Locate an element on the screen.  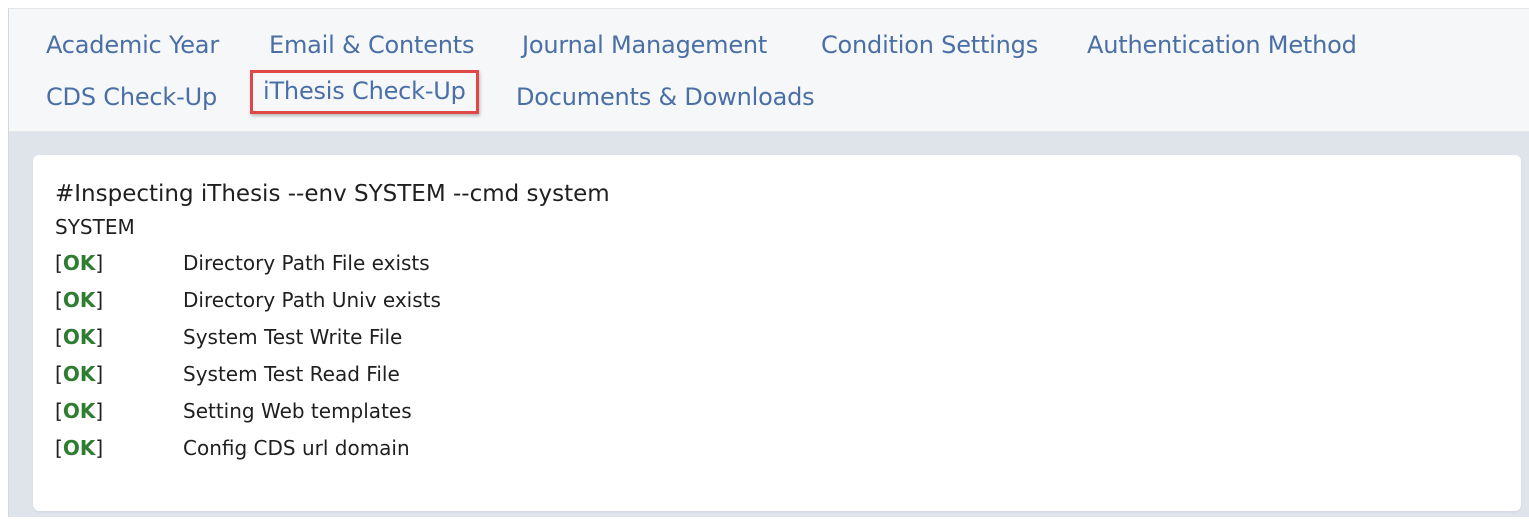
check-row: [OK] System Test Read File is located at coordinates (227, 374).